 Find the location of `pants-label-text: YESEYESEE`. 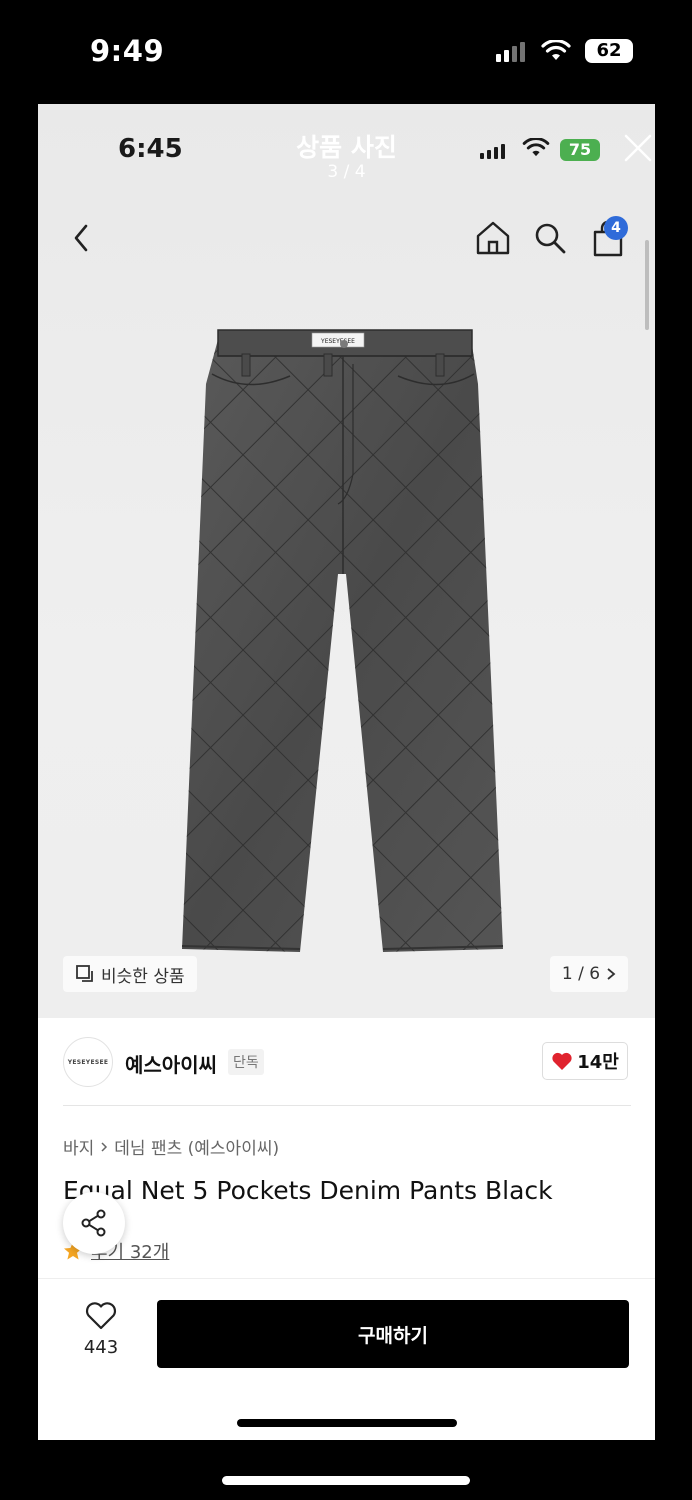

pants-label-text: YESEYESEE is located at coordinates (337, 341).